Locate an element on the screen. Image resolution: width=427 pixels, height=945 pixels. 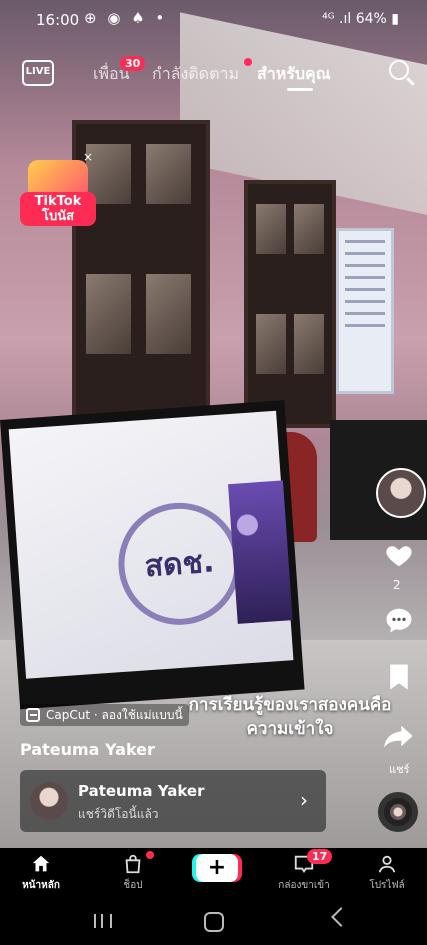
status-bar: 16:00 ⊕ ◉ ♠ • ⁴ᴳ .ıl 64% ▮ is located at coordinates (213, 20).